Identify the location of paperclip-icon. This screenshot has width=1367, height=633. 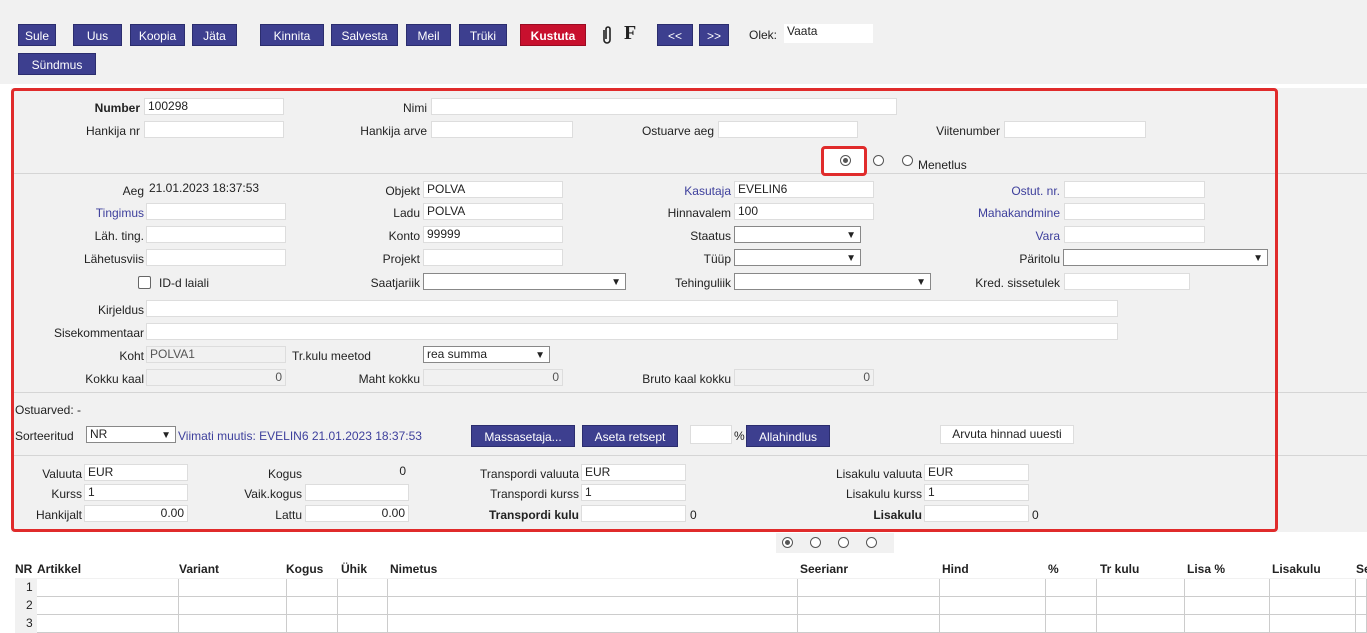
(607, 35).